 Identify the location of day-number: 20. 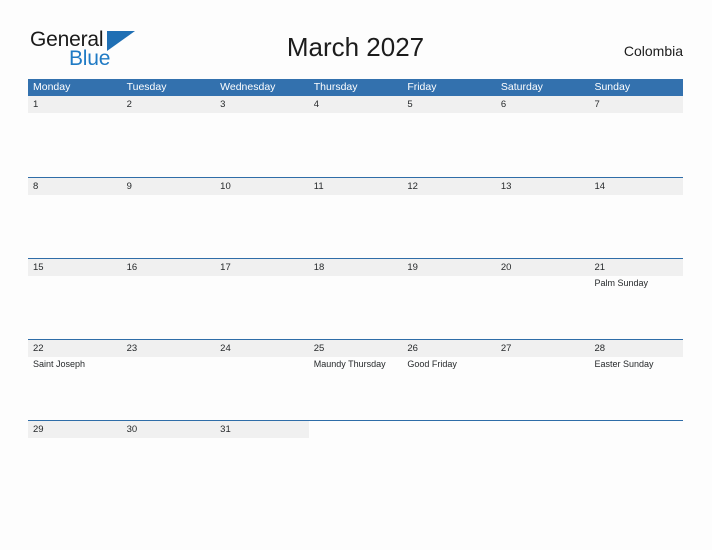
(506, 267).